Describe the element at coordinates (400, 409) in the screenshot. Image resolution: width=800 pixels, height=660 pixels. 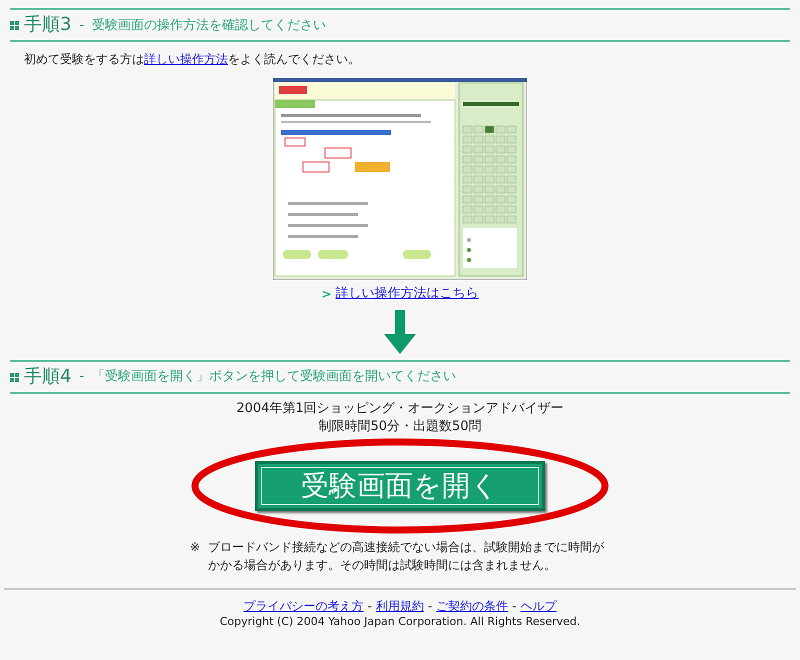
I see `exam-name: 2004年第1回ショッピング・オークションアドバイザー` at that location.